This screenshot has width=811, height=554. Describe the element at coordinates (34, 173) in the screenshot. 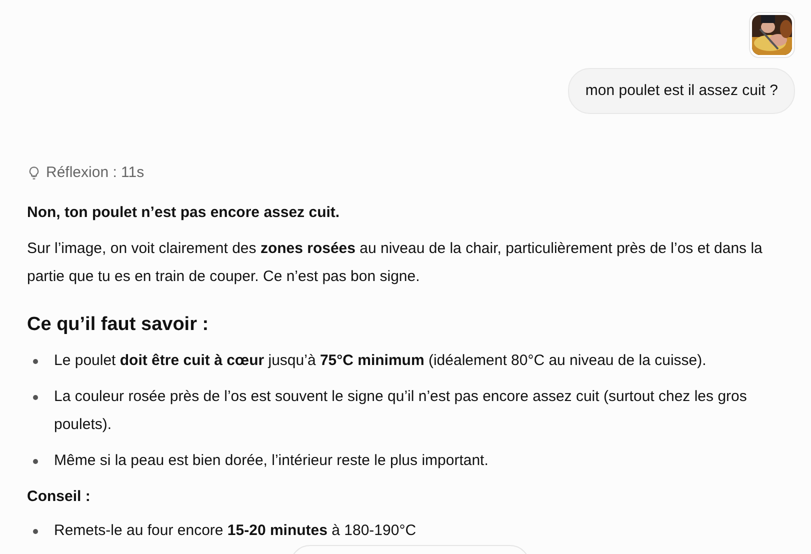

I see `lightbulb-icon` at that location.